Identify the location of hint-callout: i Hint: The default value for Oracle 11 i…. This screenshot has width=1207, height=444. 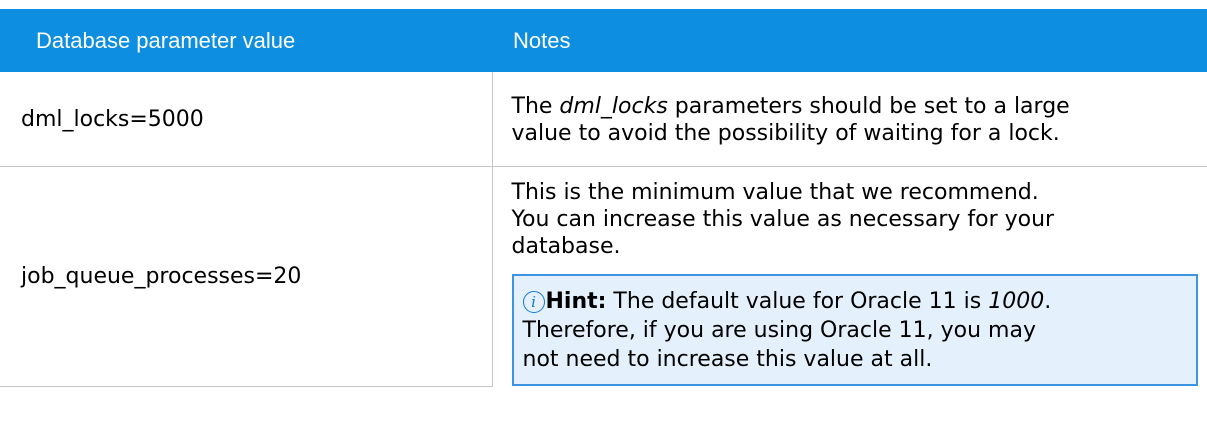
(854, 330).